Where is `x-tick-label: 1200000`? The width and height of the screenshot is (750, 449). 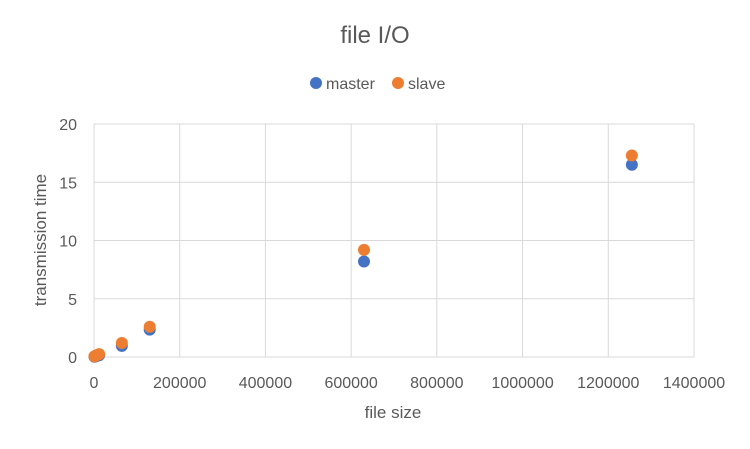
x-tick-label: 1200000 is located at coordinates (608, 383).